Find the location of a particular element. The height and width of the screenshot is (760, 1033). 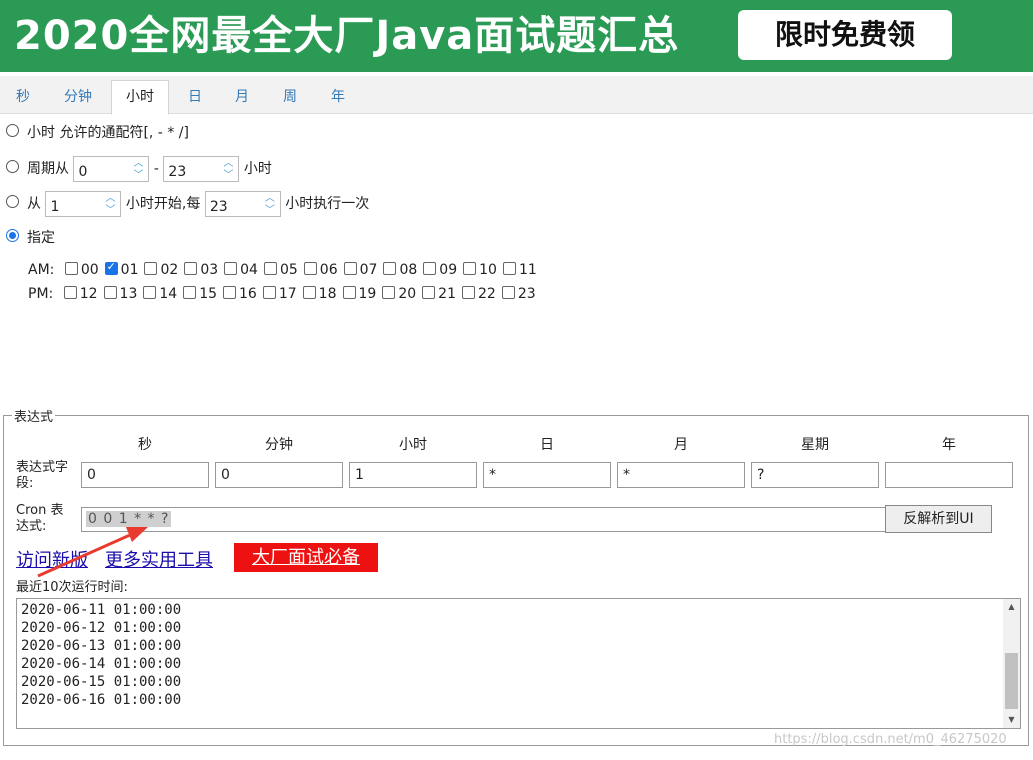

hour-option: 19 is located at coordinates (359, 293).